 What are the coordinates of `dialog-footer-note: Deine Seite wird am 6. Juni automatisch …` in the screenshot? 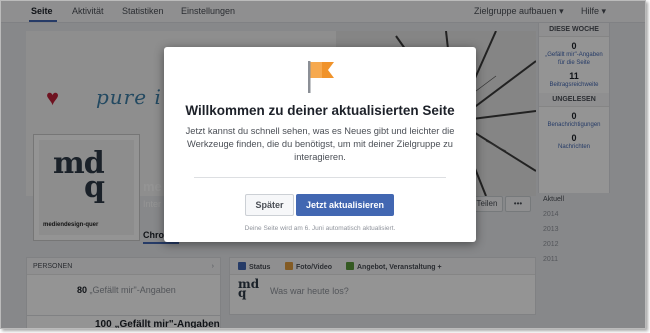 It's located at (320, 228).